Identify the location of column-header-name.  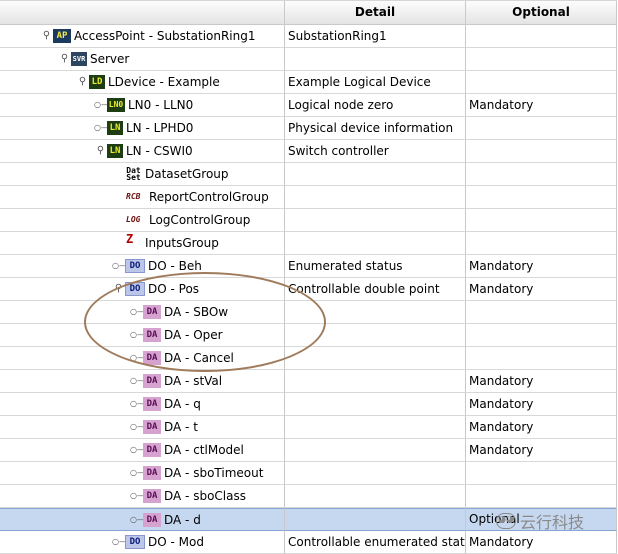
(142, 12).